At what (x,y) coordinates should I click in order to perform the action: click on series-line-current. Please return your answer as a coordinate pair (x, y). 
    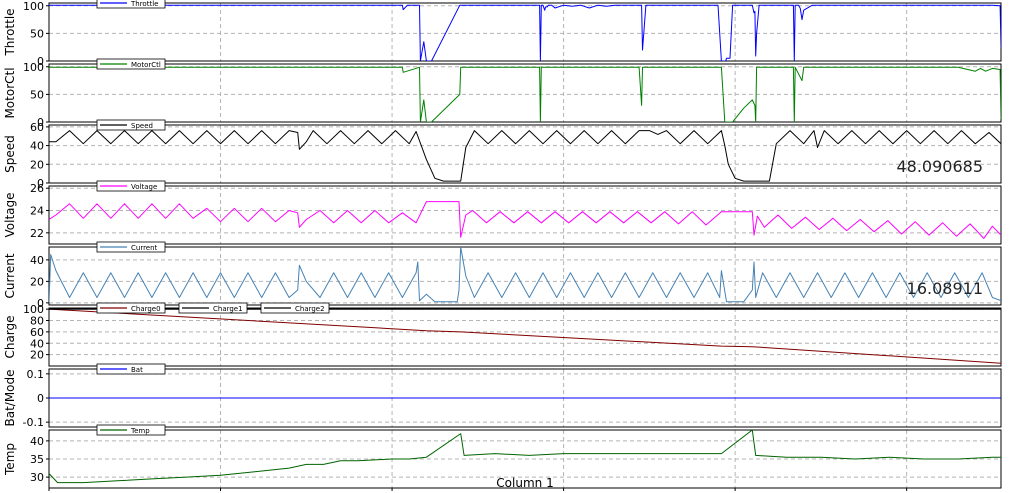
    Looking at the image, I should click on (525, 275).